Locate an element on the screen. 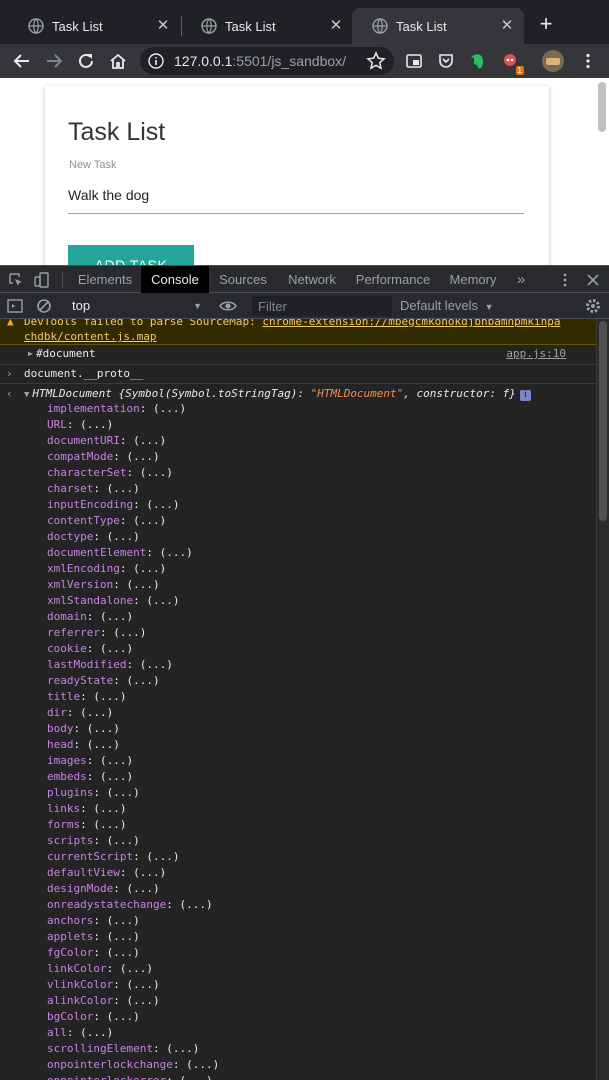  object-property-row: onreadystatechange: (...) is located at coordinates (133, 905).